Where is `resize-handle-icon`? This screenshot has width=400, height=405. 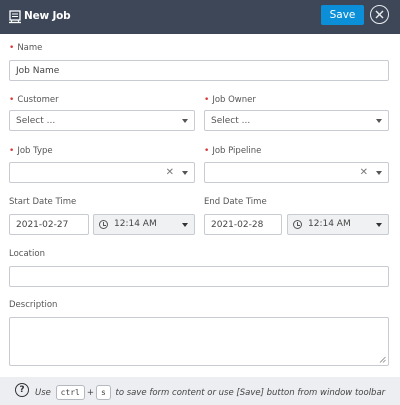
resize-handle-icon is located at coordinates (382, 359).